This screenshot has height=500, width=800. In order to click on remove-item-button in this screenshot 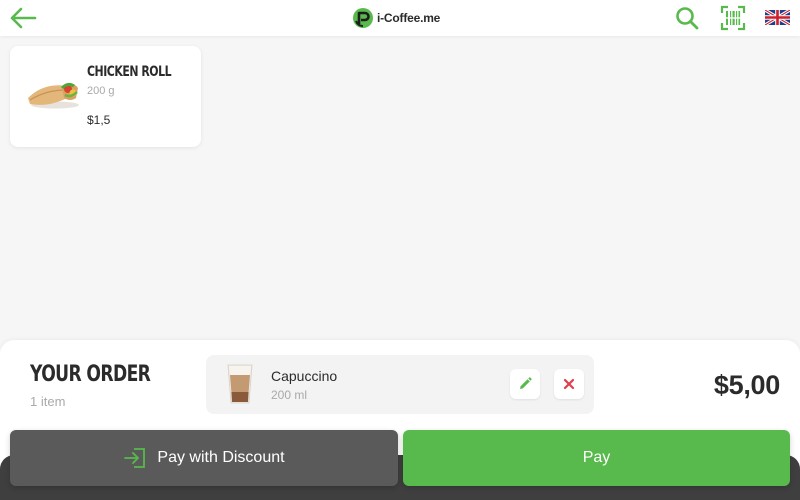, I will do `click(569, 384)`.